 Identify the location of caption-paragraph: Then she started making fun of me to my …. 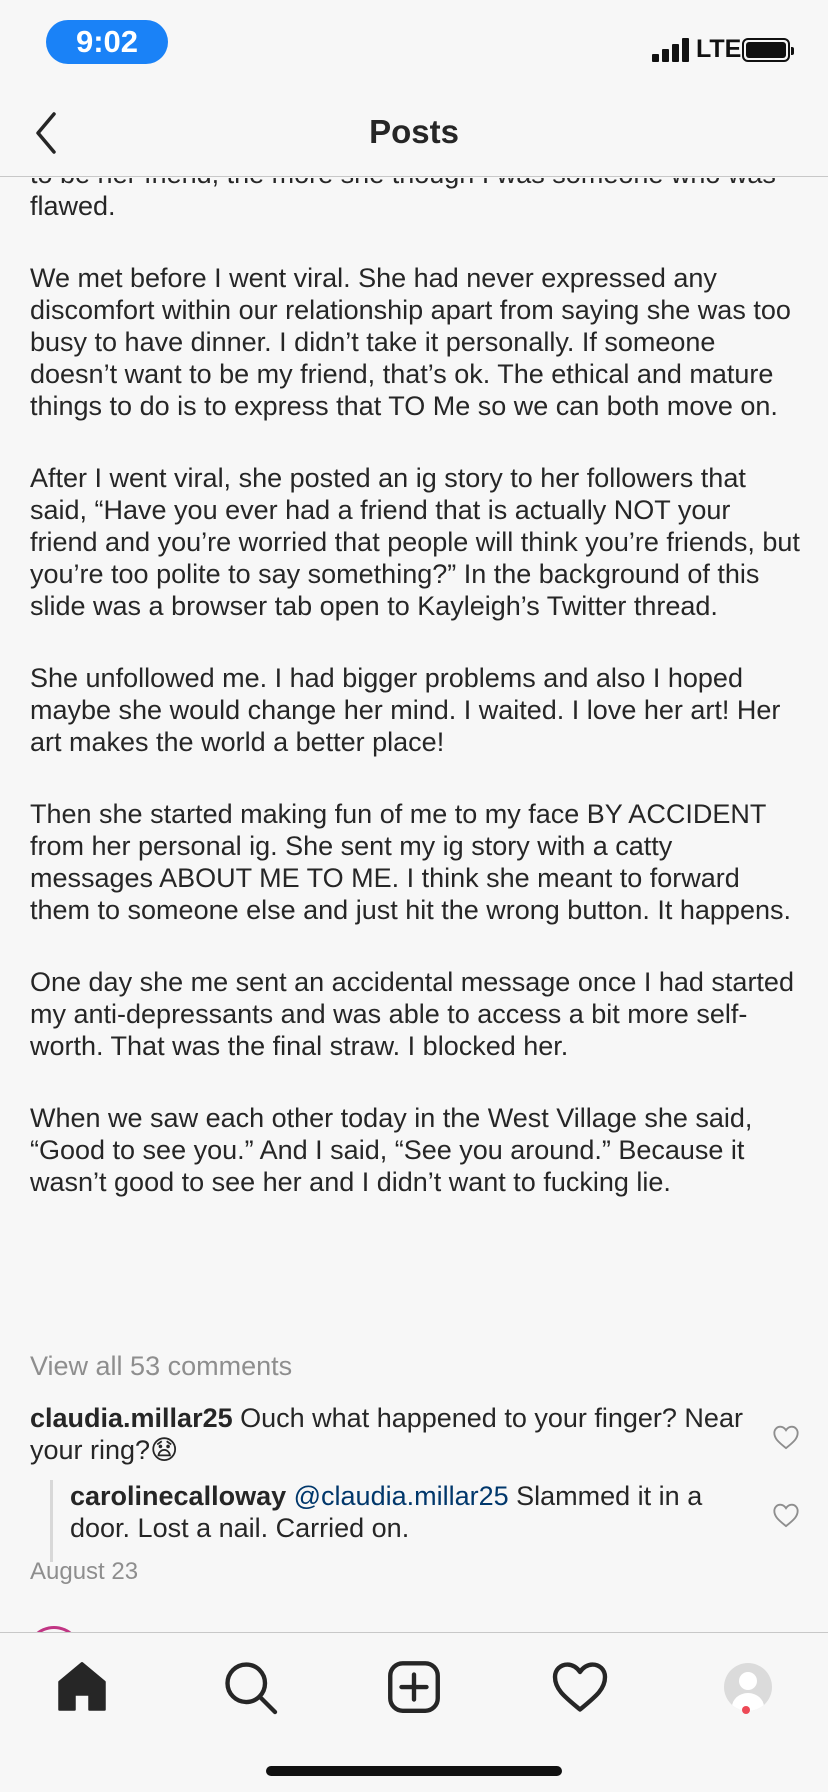
(410, 862).